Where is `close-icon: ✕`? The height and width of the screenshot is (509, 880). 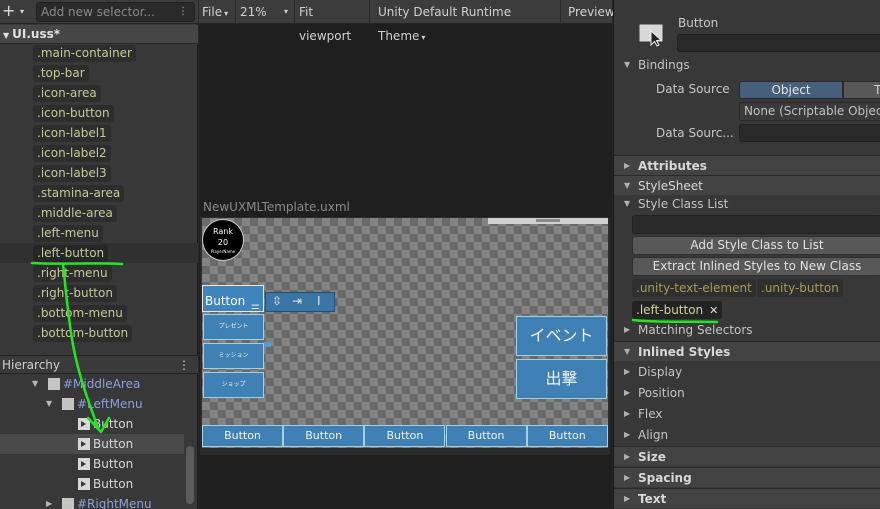 close-icon: ✕ is located at coordinates (713, 310).